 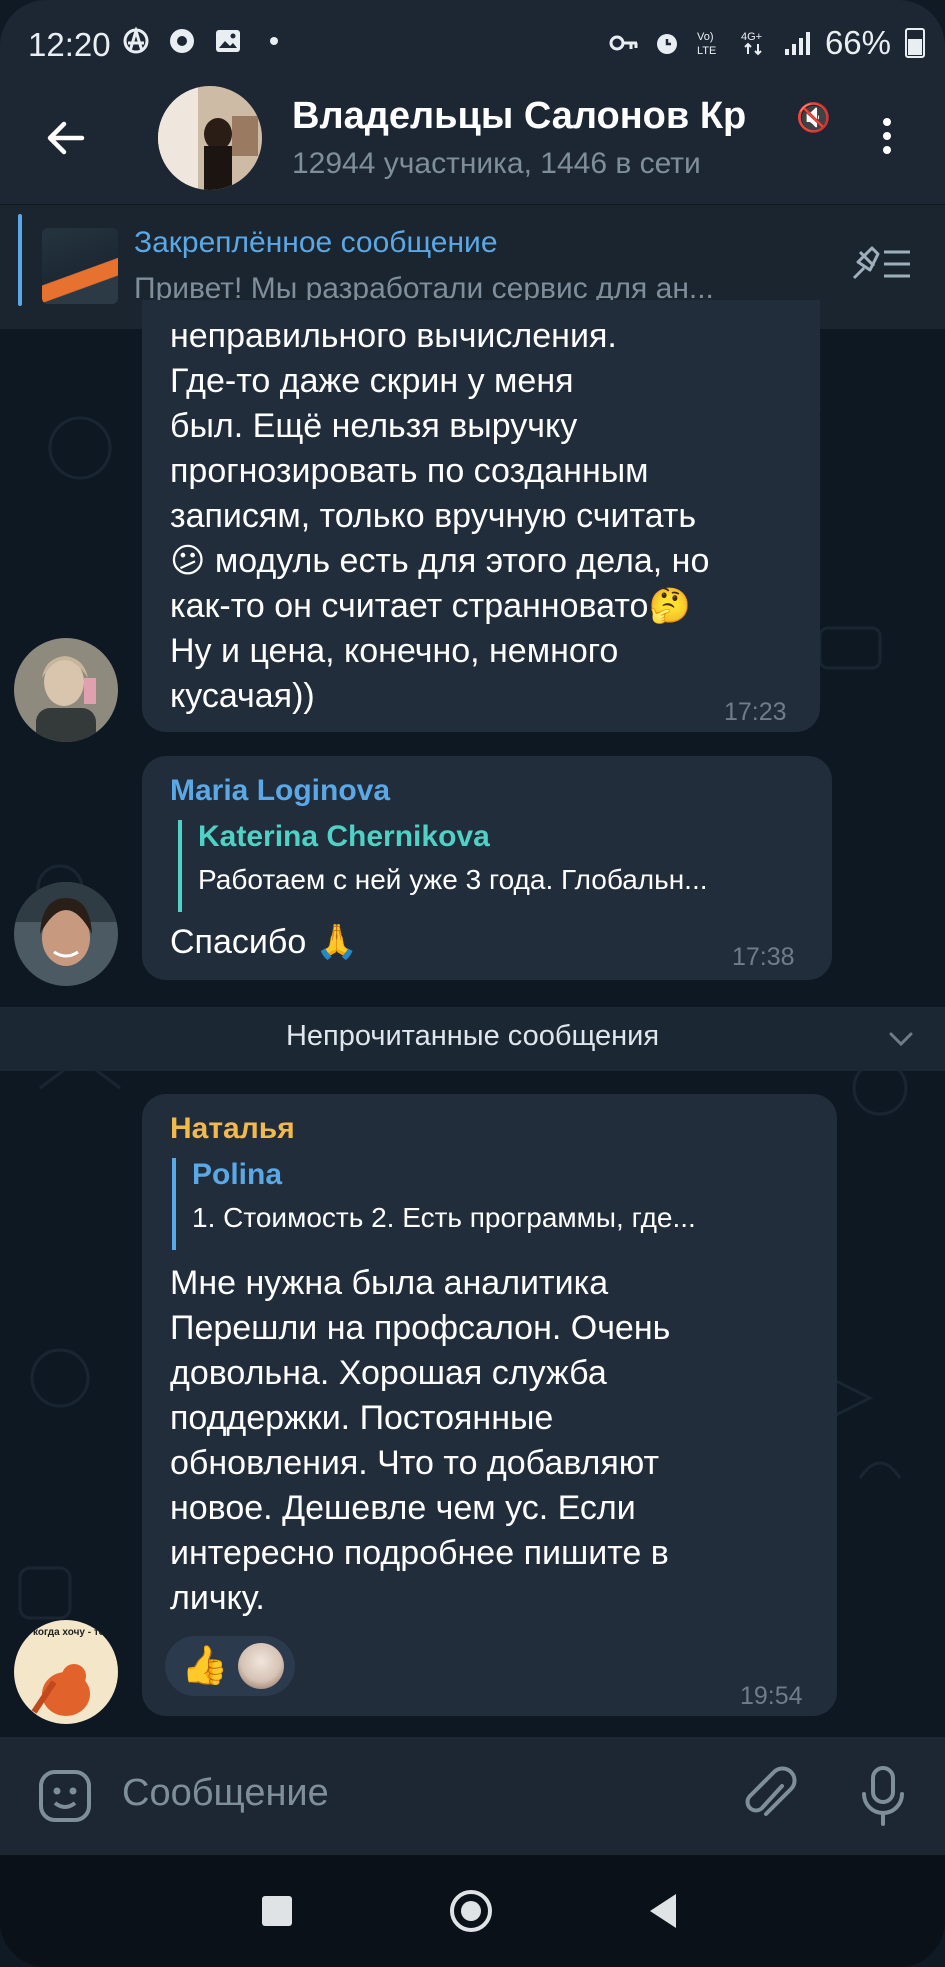 I want to click on back-arrow-icon, so click(x=66, y=138).